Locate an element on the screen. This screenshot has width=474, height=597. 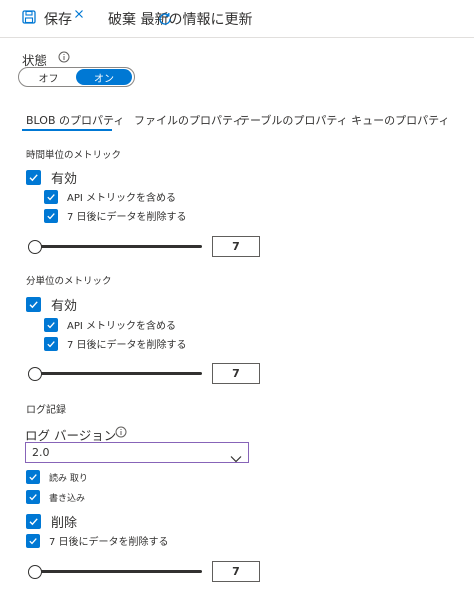
save-button: 保存 is located at coordinates (47, 19).